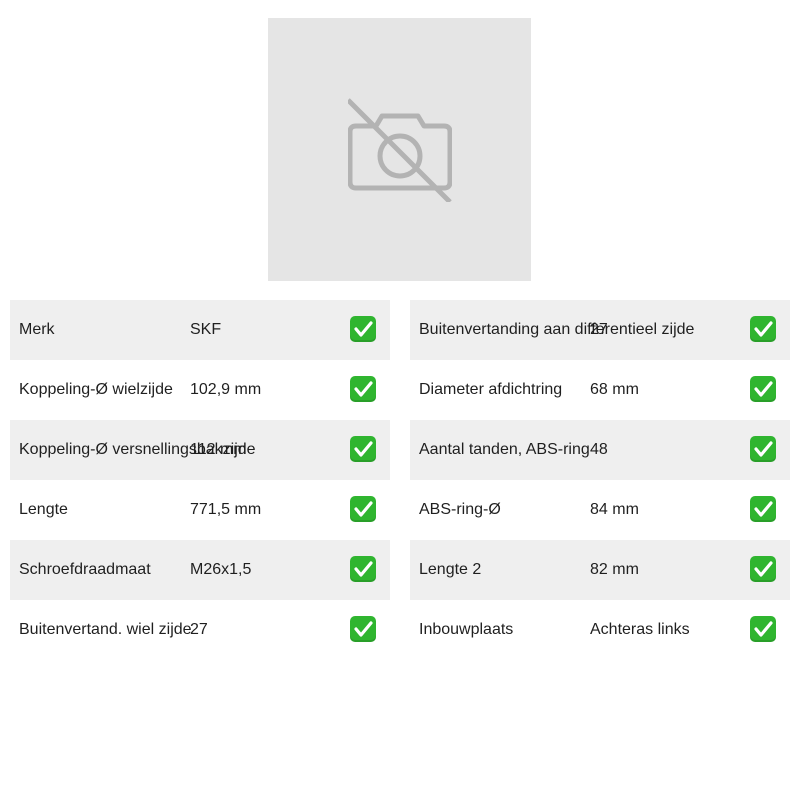  Describe the element at coordinates (614, 389) in the screenshot. I see `spec-value: 68 mm` at that location.